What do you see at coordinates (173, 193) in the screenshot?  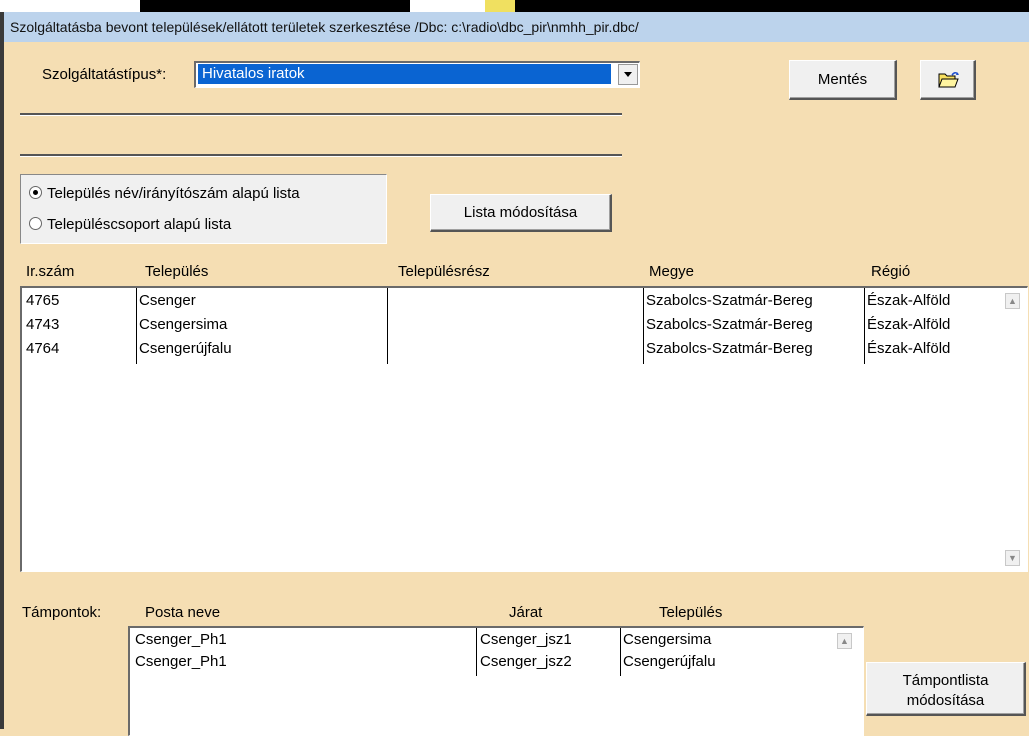 I see `radio-label: Település név/irányítószám alapú lista` at bounding box center [173, 193].